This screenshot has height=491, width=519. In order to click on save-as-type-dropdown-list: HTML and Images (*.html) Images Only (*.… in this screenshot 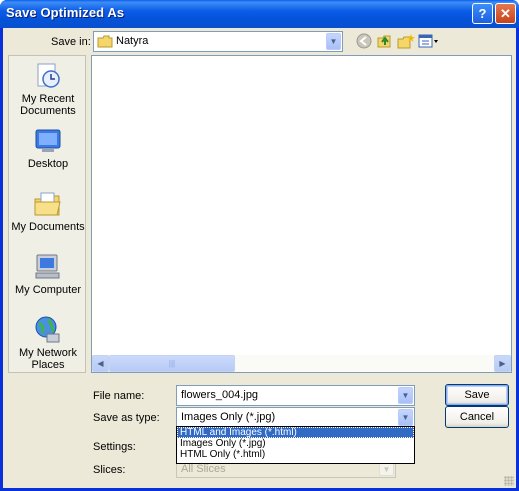, I will do `click(295, 445)`.